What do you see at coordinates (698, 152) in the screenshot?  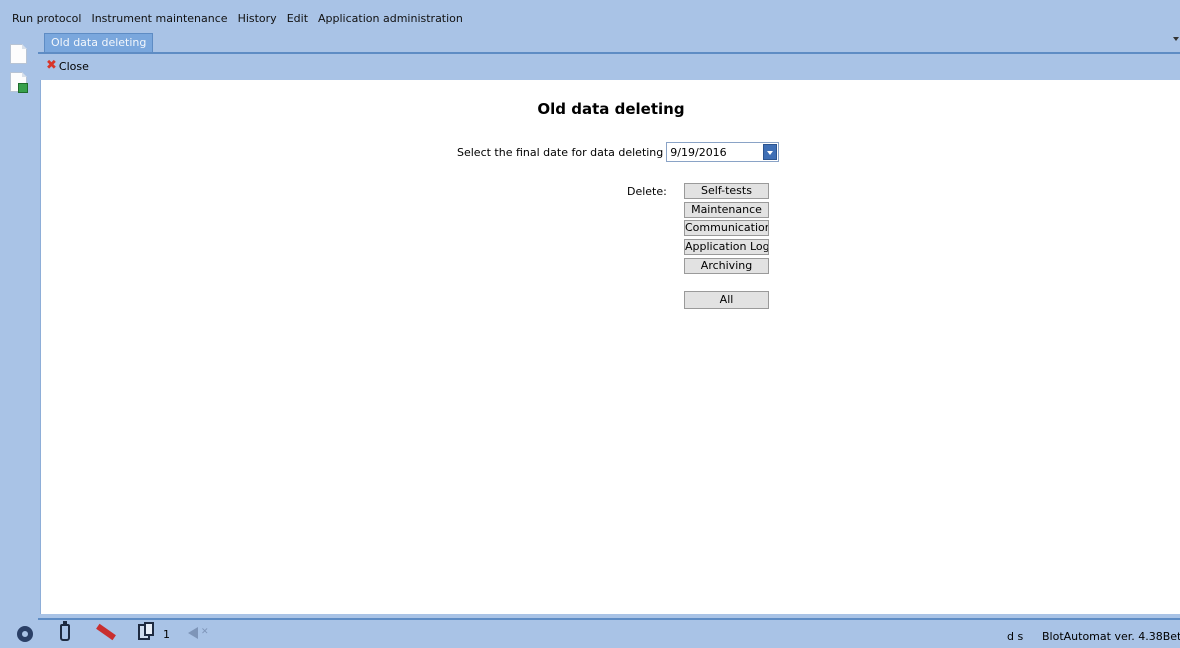 I see `date-value: 9/19/2016` at bounding box center [698, 152].